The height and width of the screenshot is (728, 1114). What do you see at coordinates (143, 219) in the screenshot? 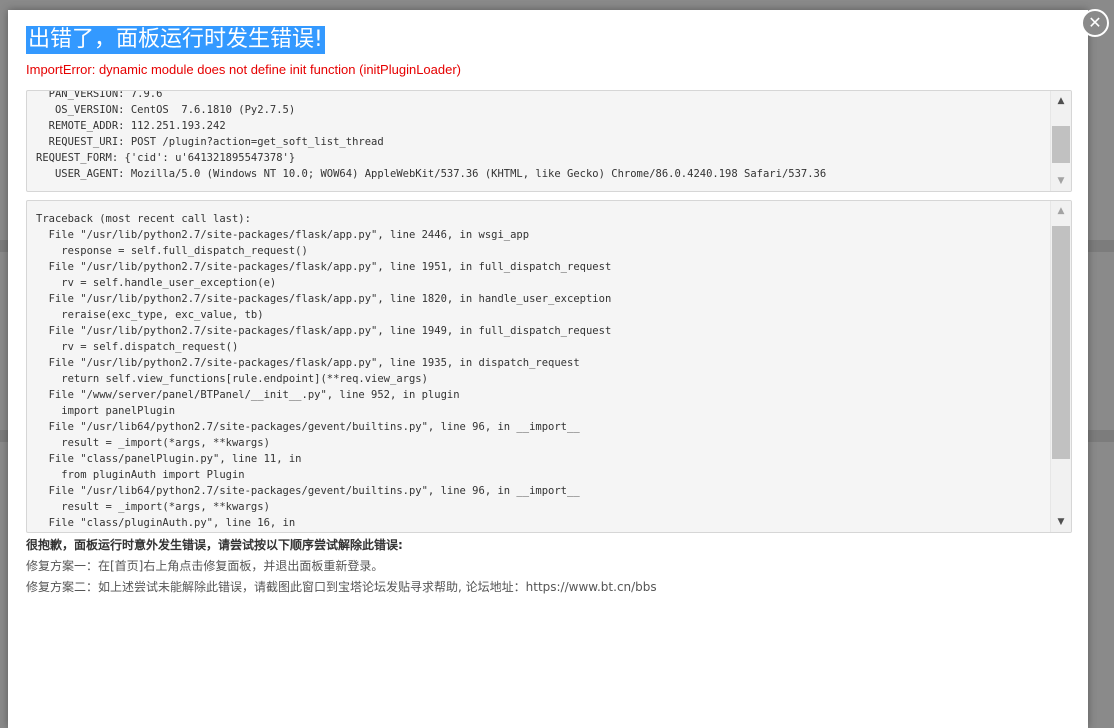
I see `traceback-line: Traceback (most recent call last):` at bounding box center [143, 219].